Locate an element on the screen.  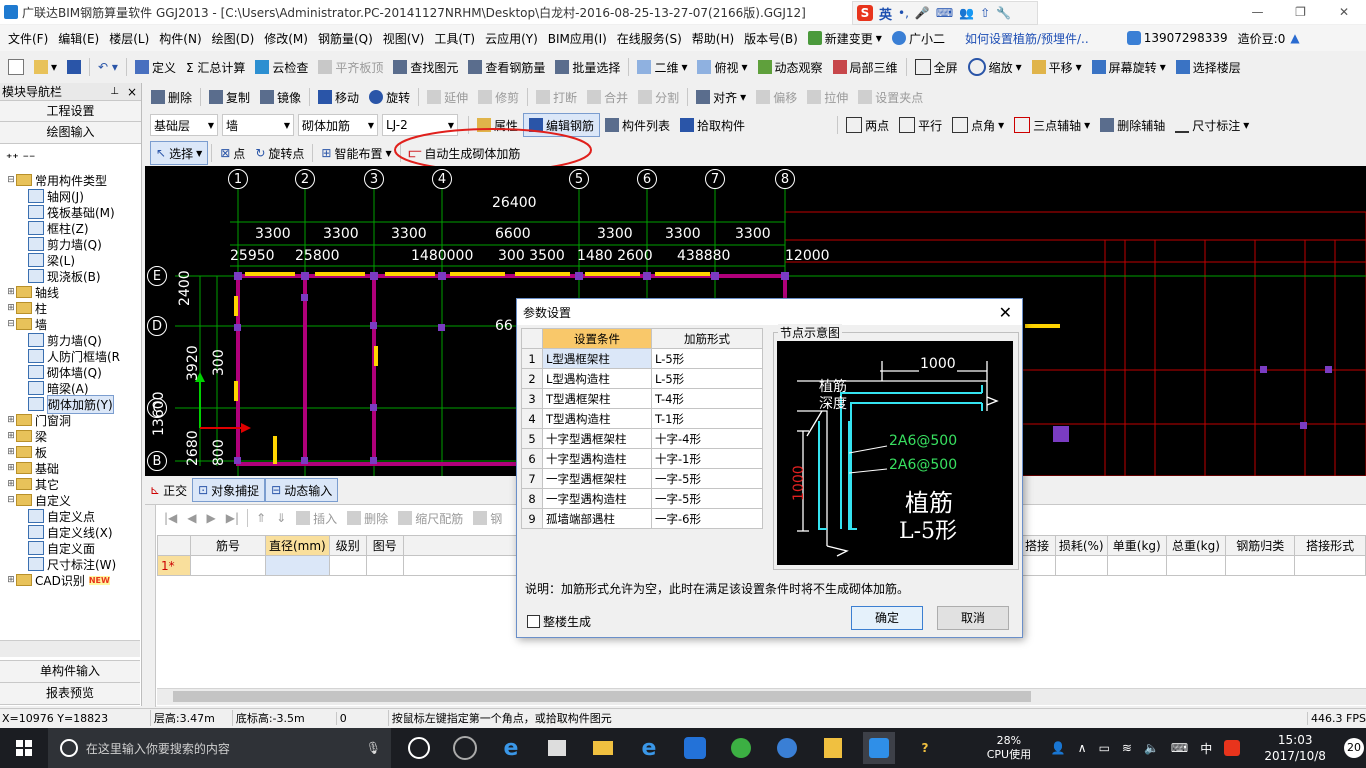
break-button: 打断 is located at coordinates (556, 97).